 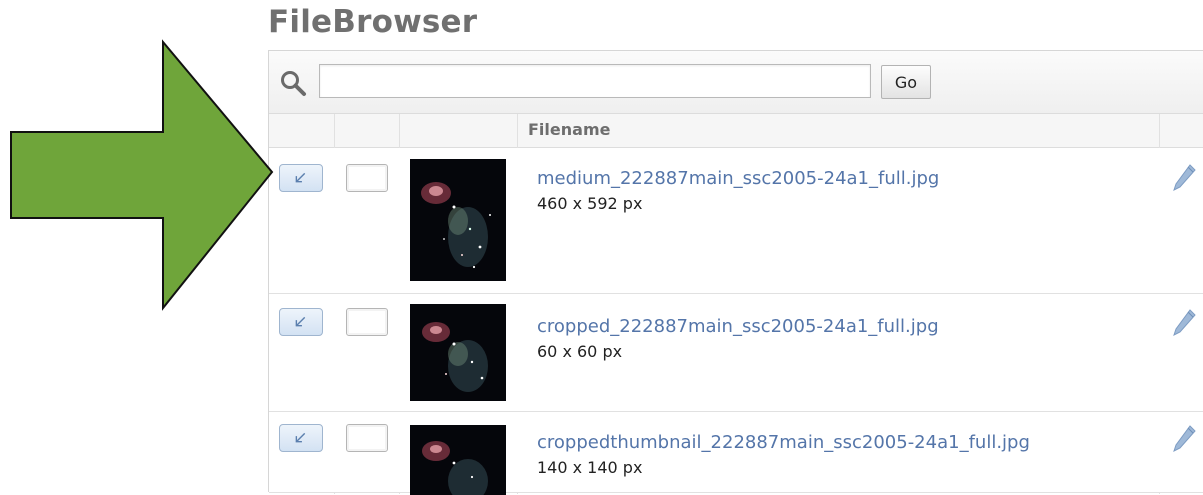 I want to click on search-bar: Go, so click(x=736, y=82).